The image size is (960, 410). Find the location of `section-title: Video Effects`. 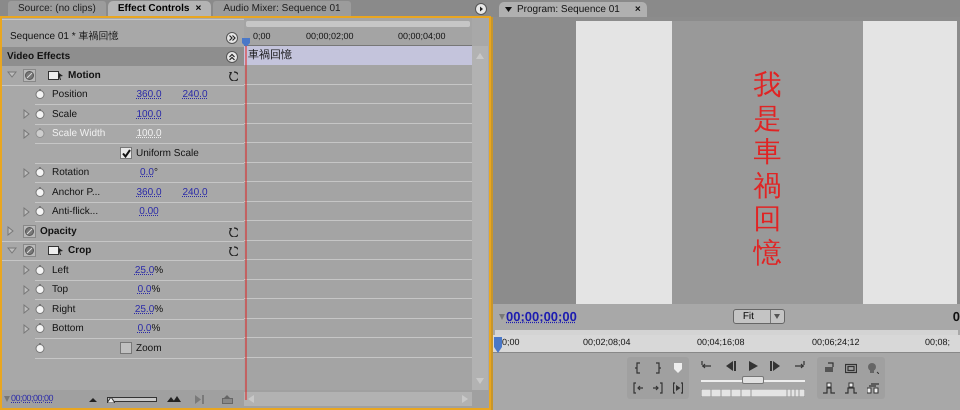

section-title: Video Effects is located at coordinates (39, 57).